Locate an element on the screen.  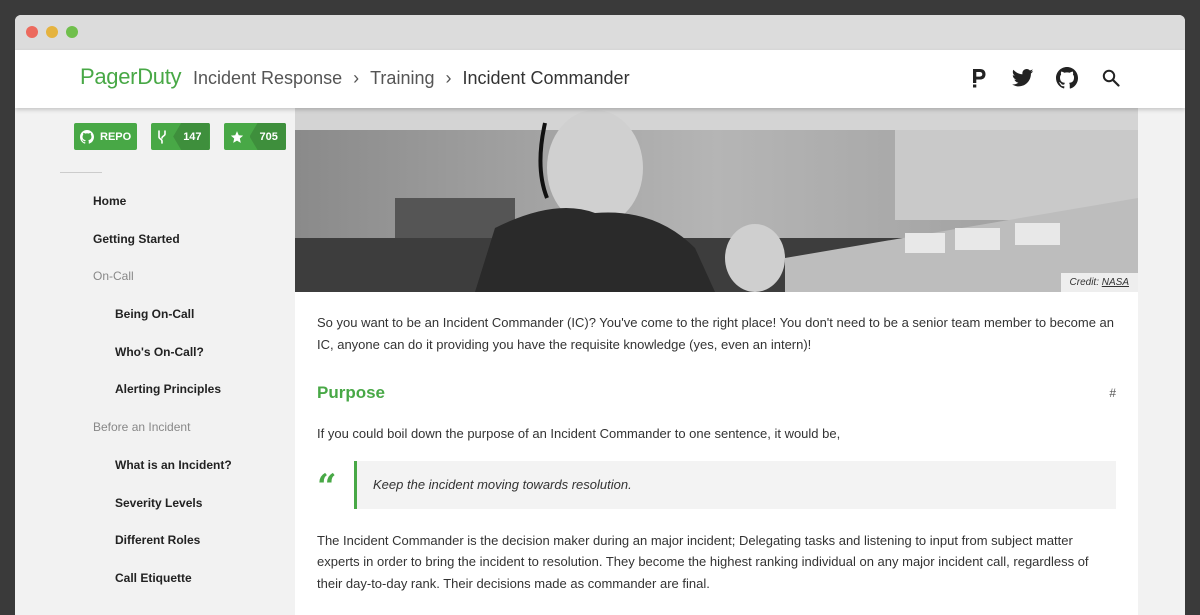
sidebar-item-who-s-on-call: Who's On-Call? is located at coordinates (123, 364).